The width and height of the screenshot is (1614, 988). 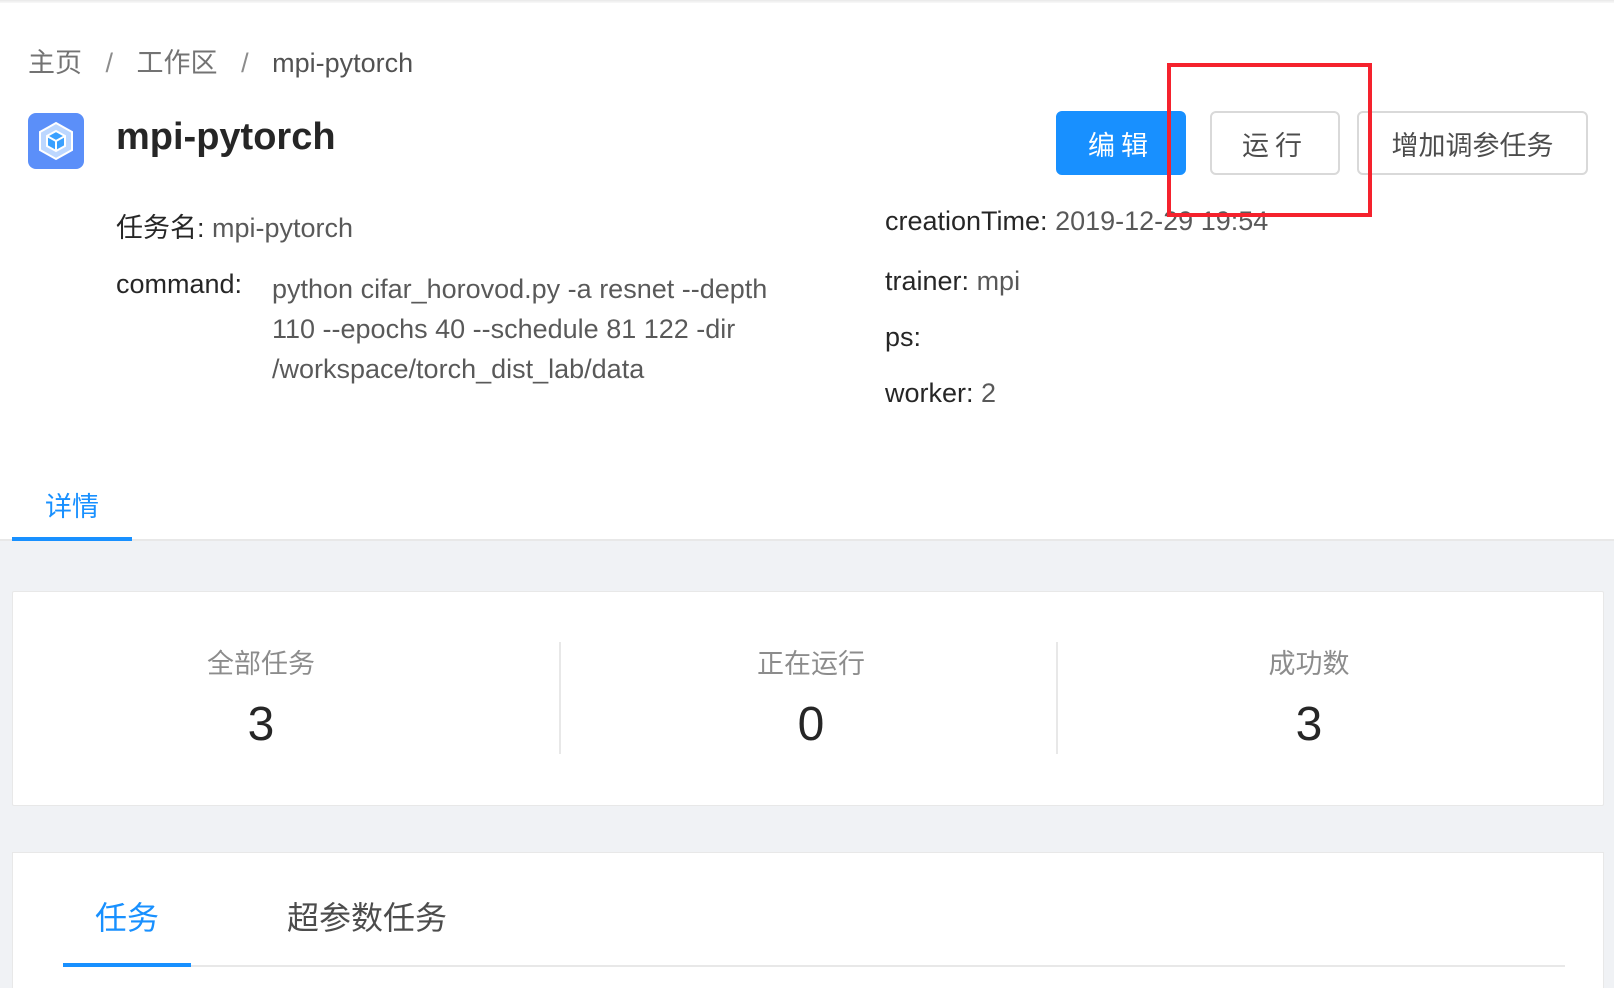 I want to click on tab-detail: 详情, so click(x=72, y=508).